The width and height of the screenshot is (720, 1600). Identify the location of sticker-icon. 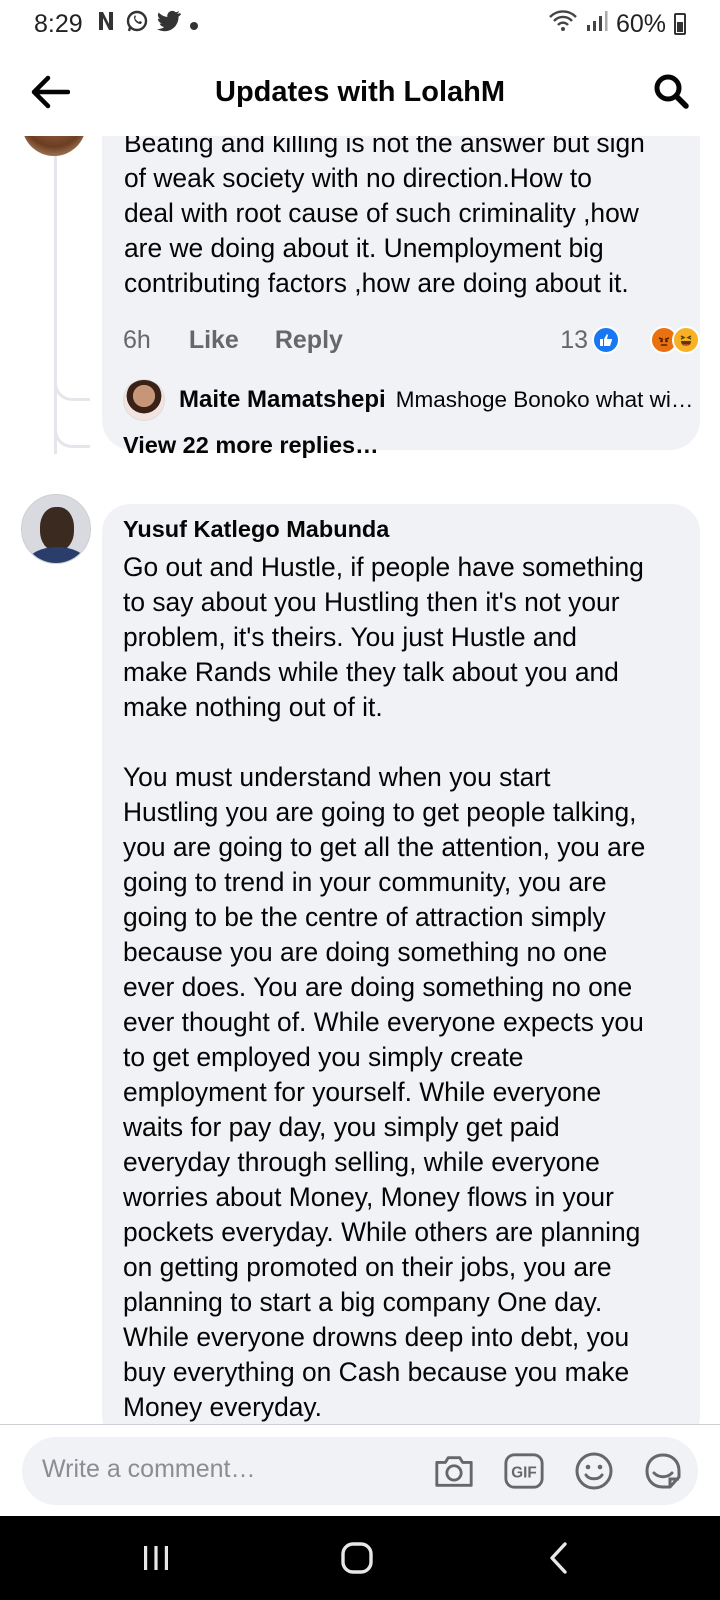
(663, 1471).